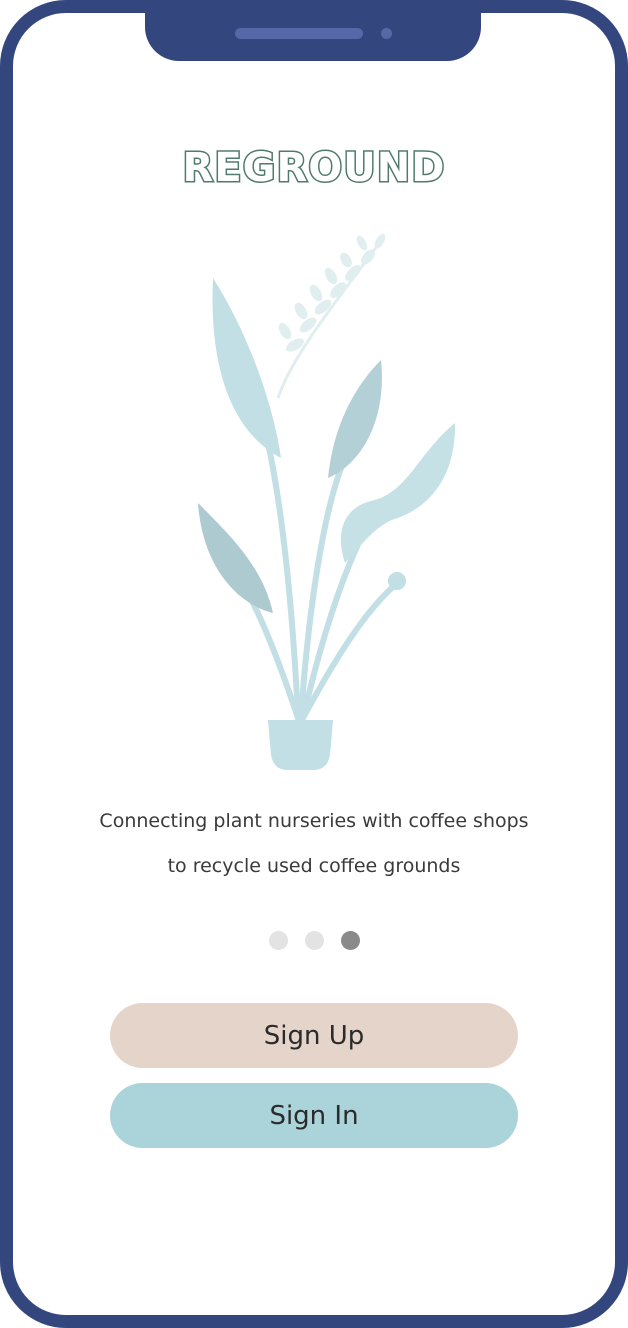  I want to click on carousel-dot-3-active, so click(350, 940).